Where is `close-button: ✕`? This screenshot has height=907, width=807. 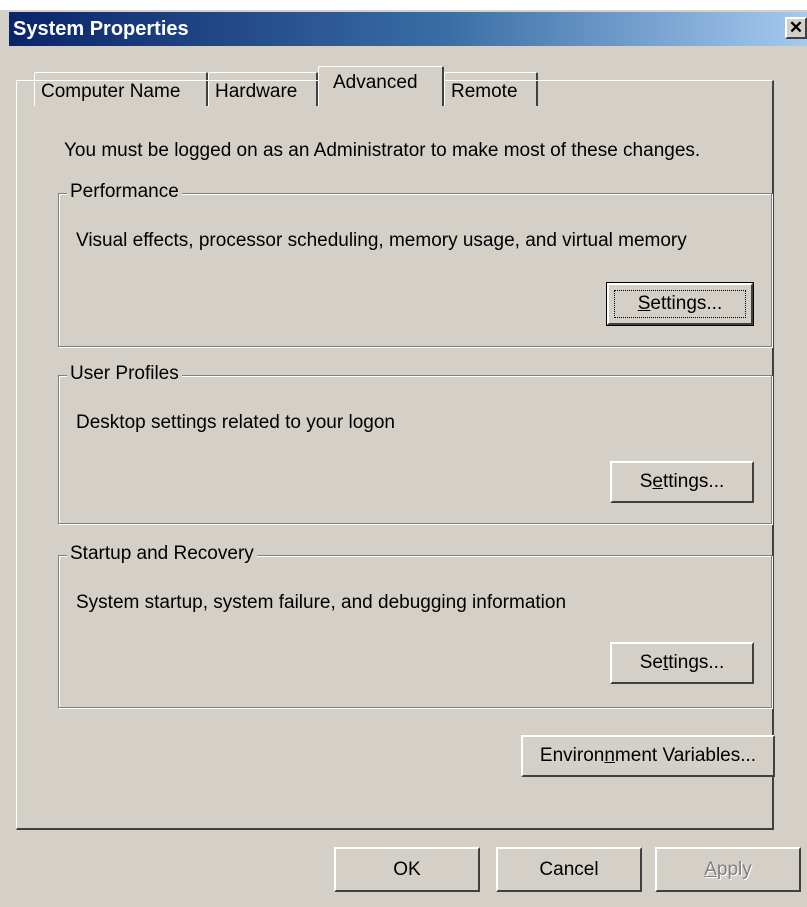
close-button: ✕ is located at coordinates (796, 28).